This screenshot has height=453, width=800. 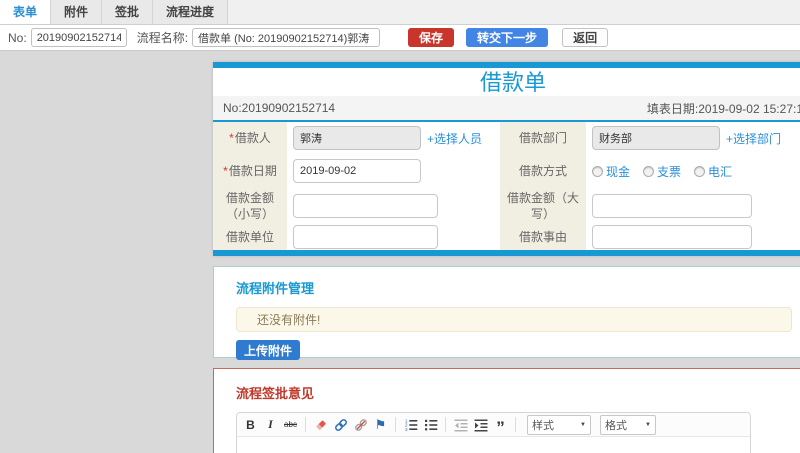 I want to click on strikethrough-button: abc, so click(x=290, y=425).